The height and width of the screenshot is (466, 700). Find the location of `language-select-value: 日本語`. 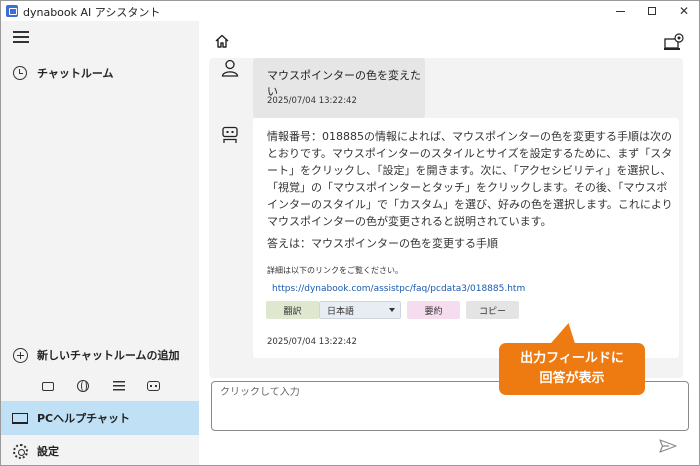

language-select-value: 日本語 is located at coordinates (341, 311).